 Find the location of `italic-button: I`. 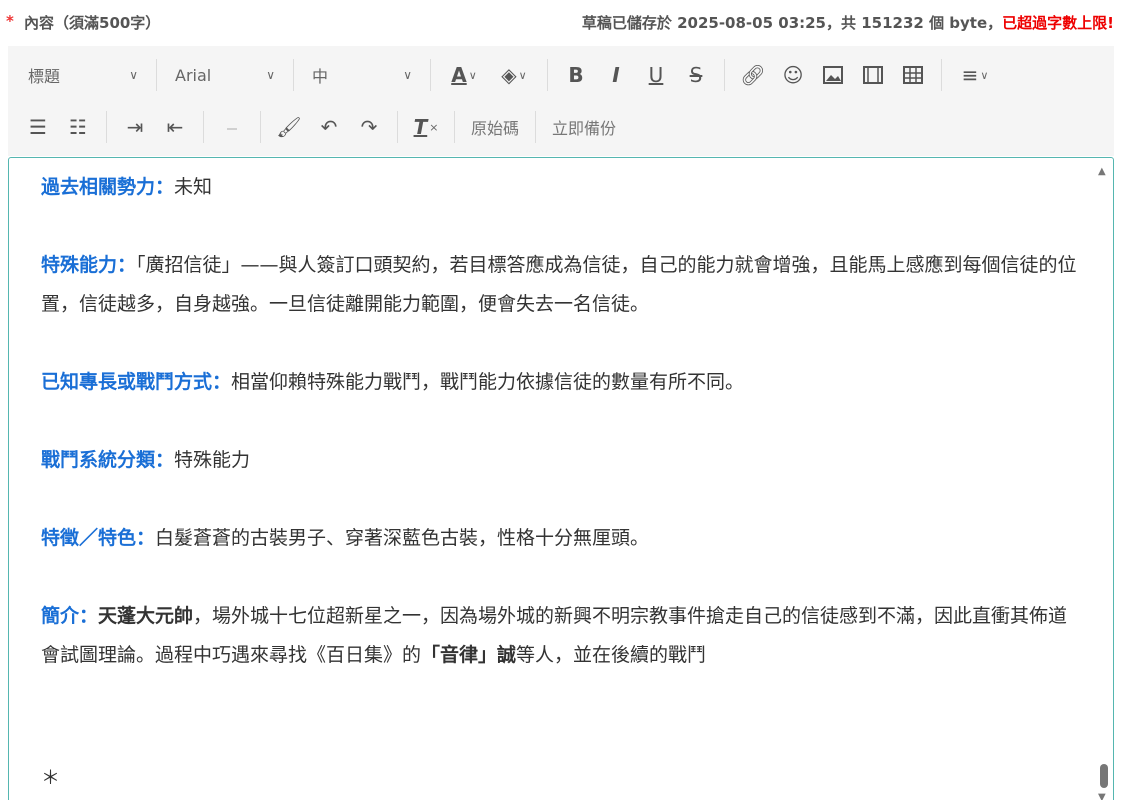

italic-button: I is located at coordinates (616, 75).